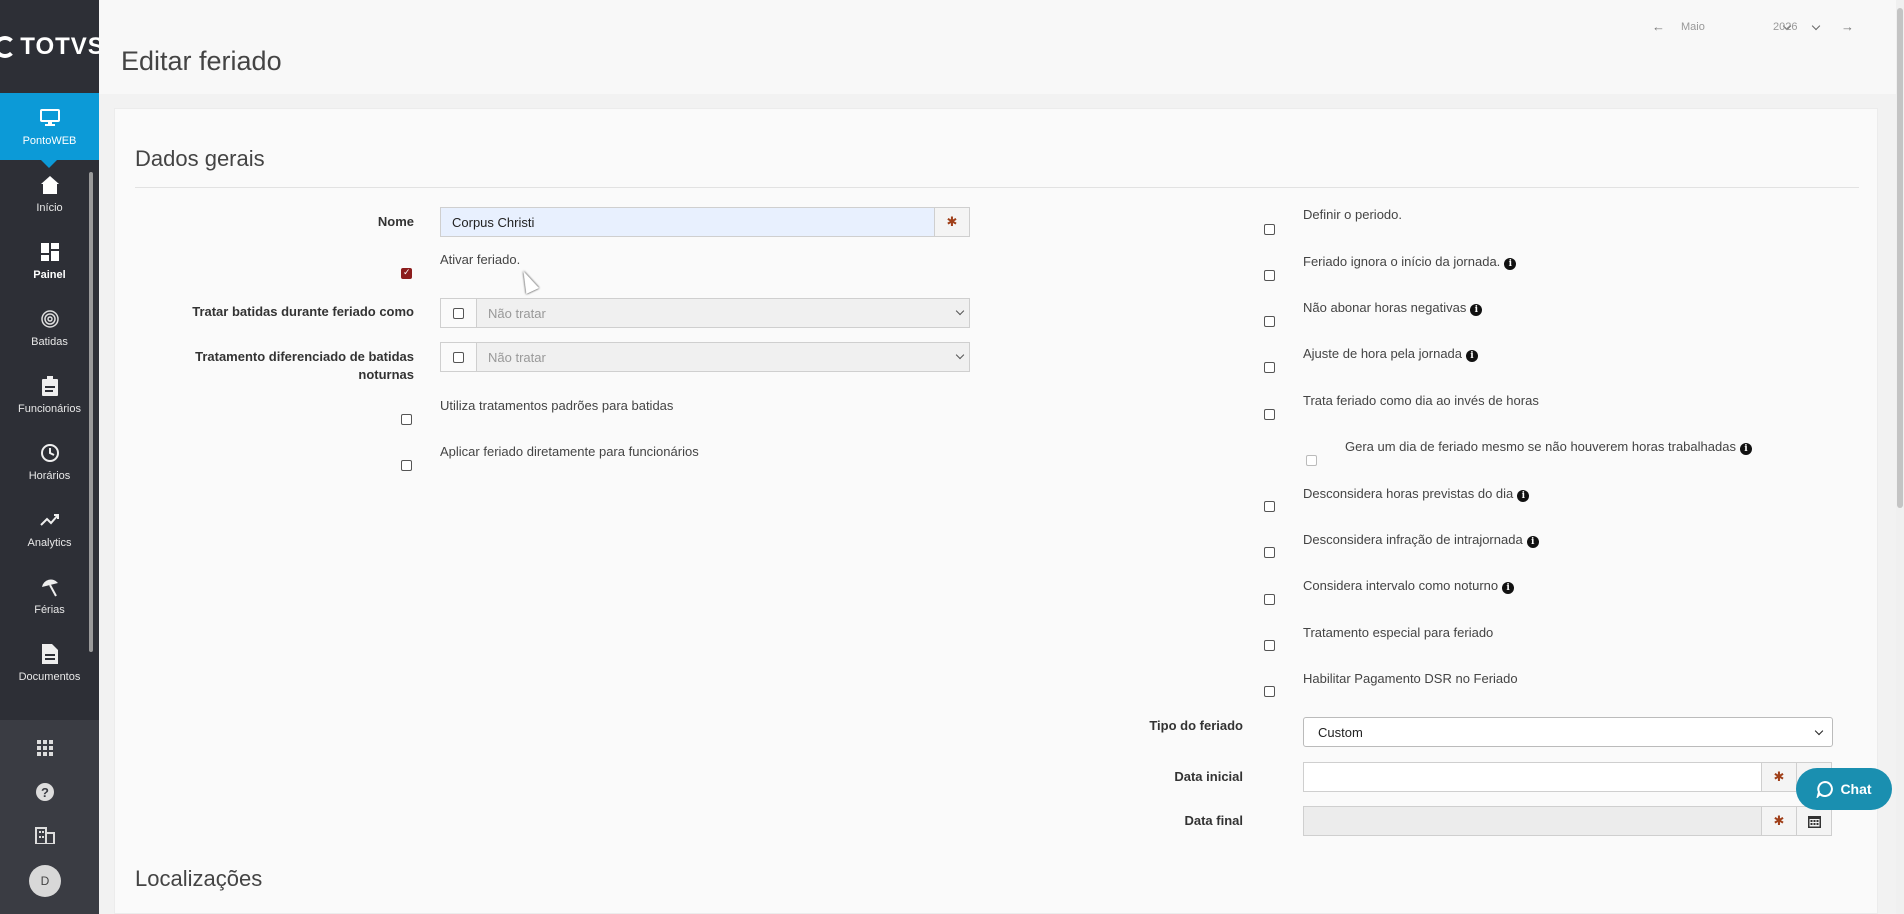 The width and height of the screenshot is (1904, 914). Describe the element at coordinates (1340, 732) in the screenshot. I see `tipo-feriado-value: Custom` at that location.